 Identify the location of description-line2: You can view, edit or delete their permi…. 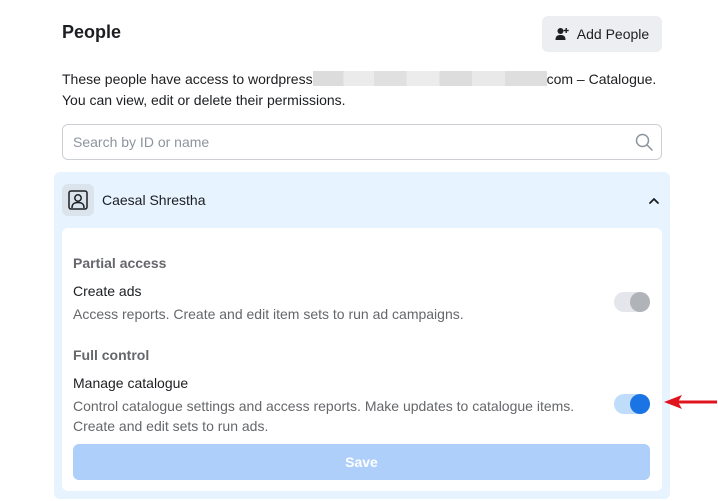
(204, 100).